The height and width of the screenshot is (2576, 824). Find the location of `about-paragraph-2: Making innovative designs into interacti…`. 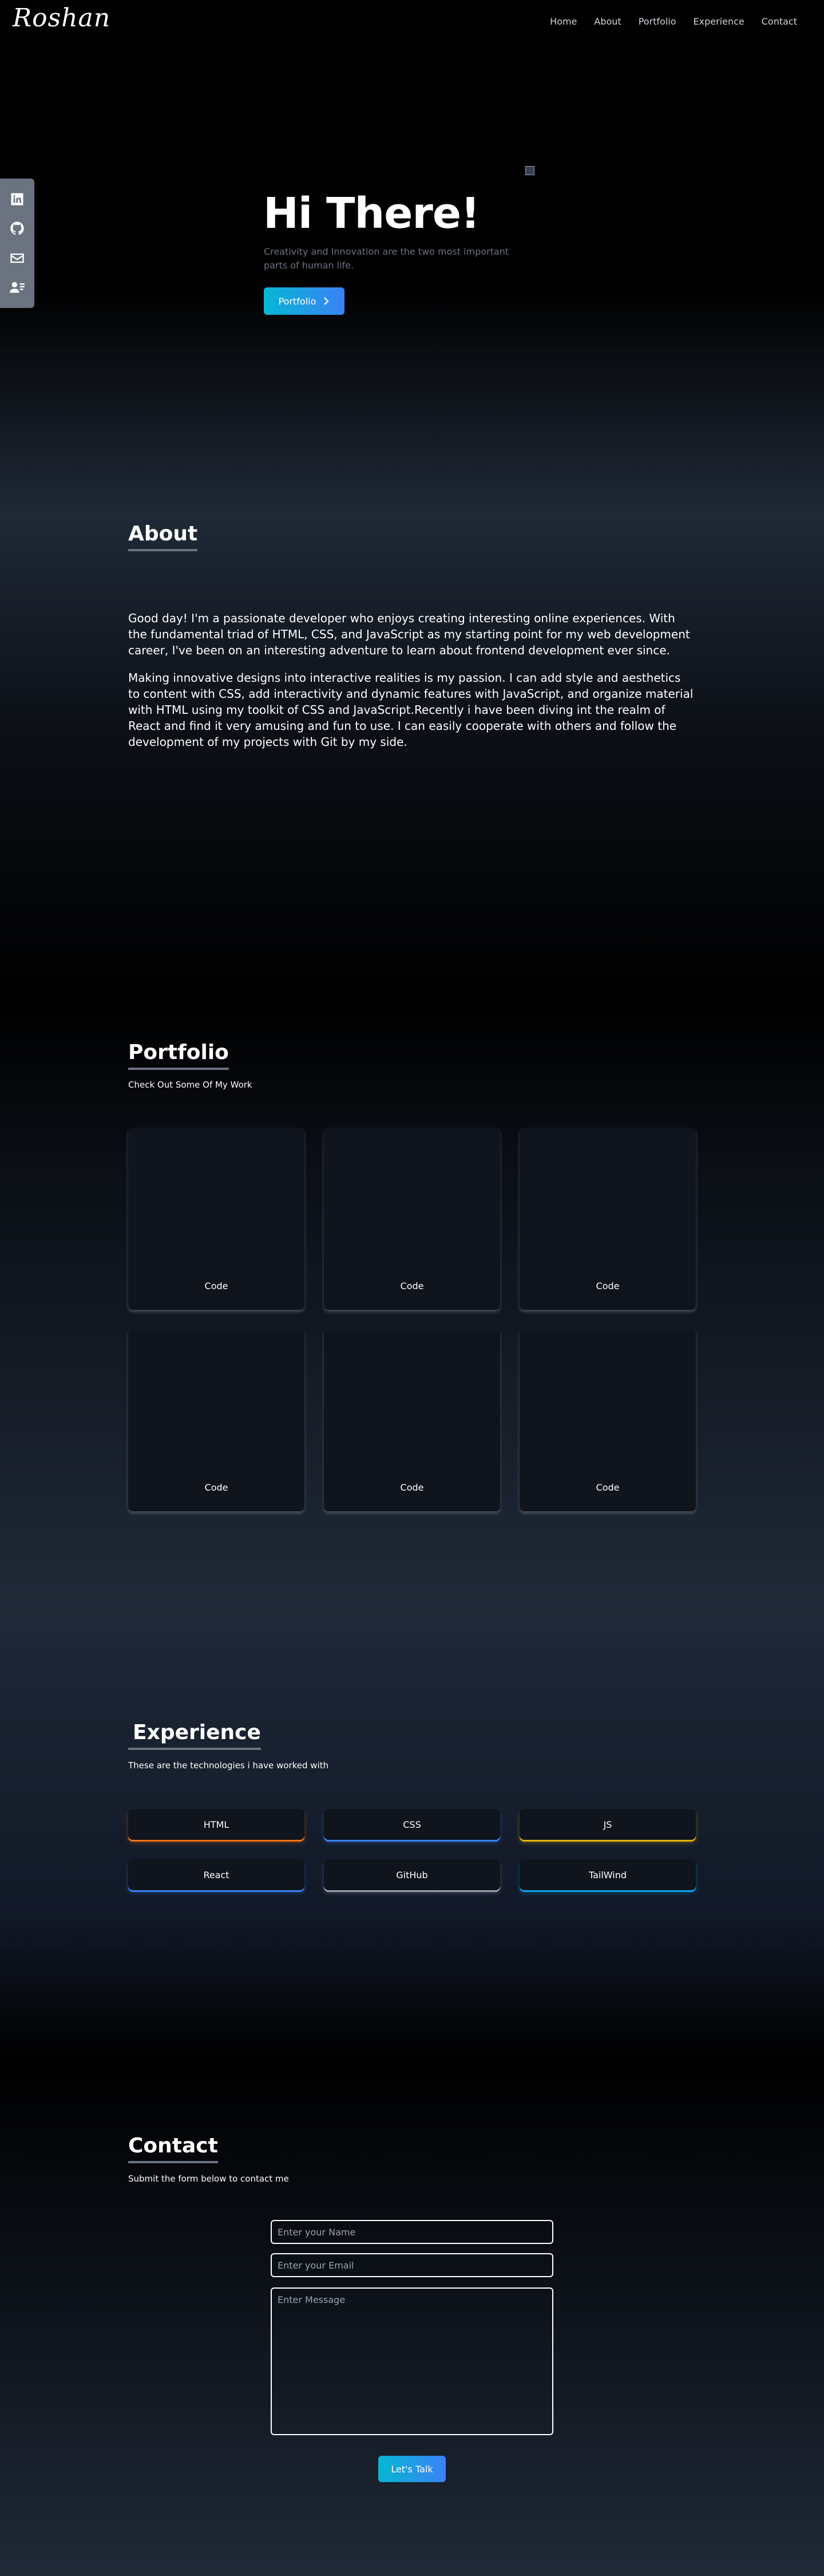

about-paragraph-2: Making innovative designs into interacti… is located at coordinates (411, 710).